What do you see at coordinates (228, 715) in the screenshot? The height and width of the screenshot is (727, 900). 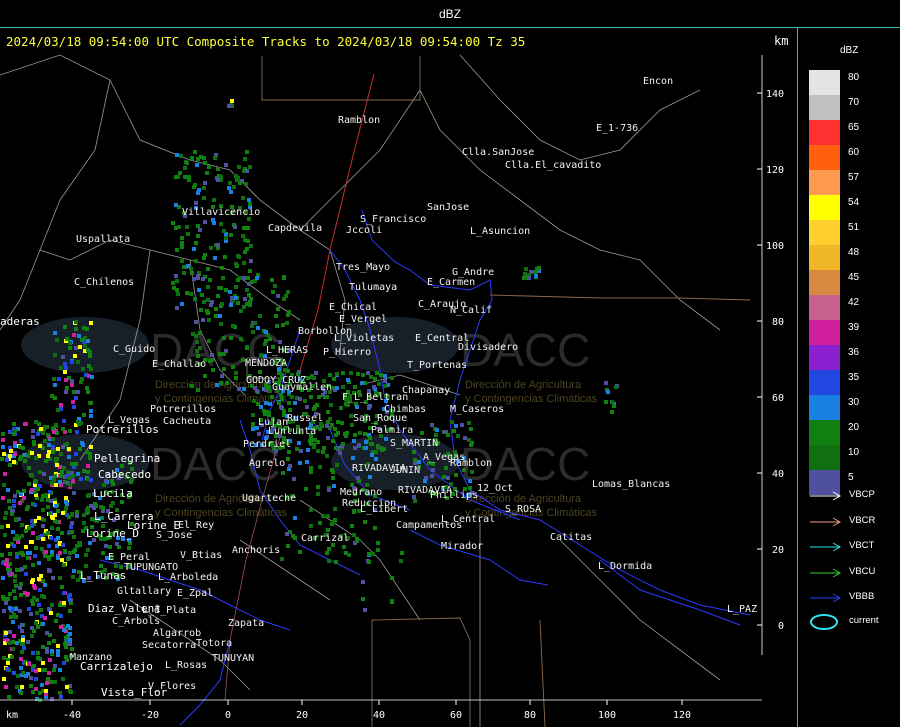 I see `x-tick-label: 0` at bounding box center [228, 715].